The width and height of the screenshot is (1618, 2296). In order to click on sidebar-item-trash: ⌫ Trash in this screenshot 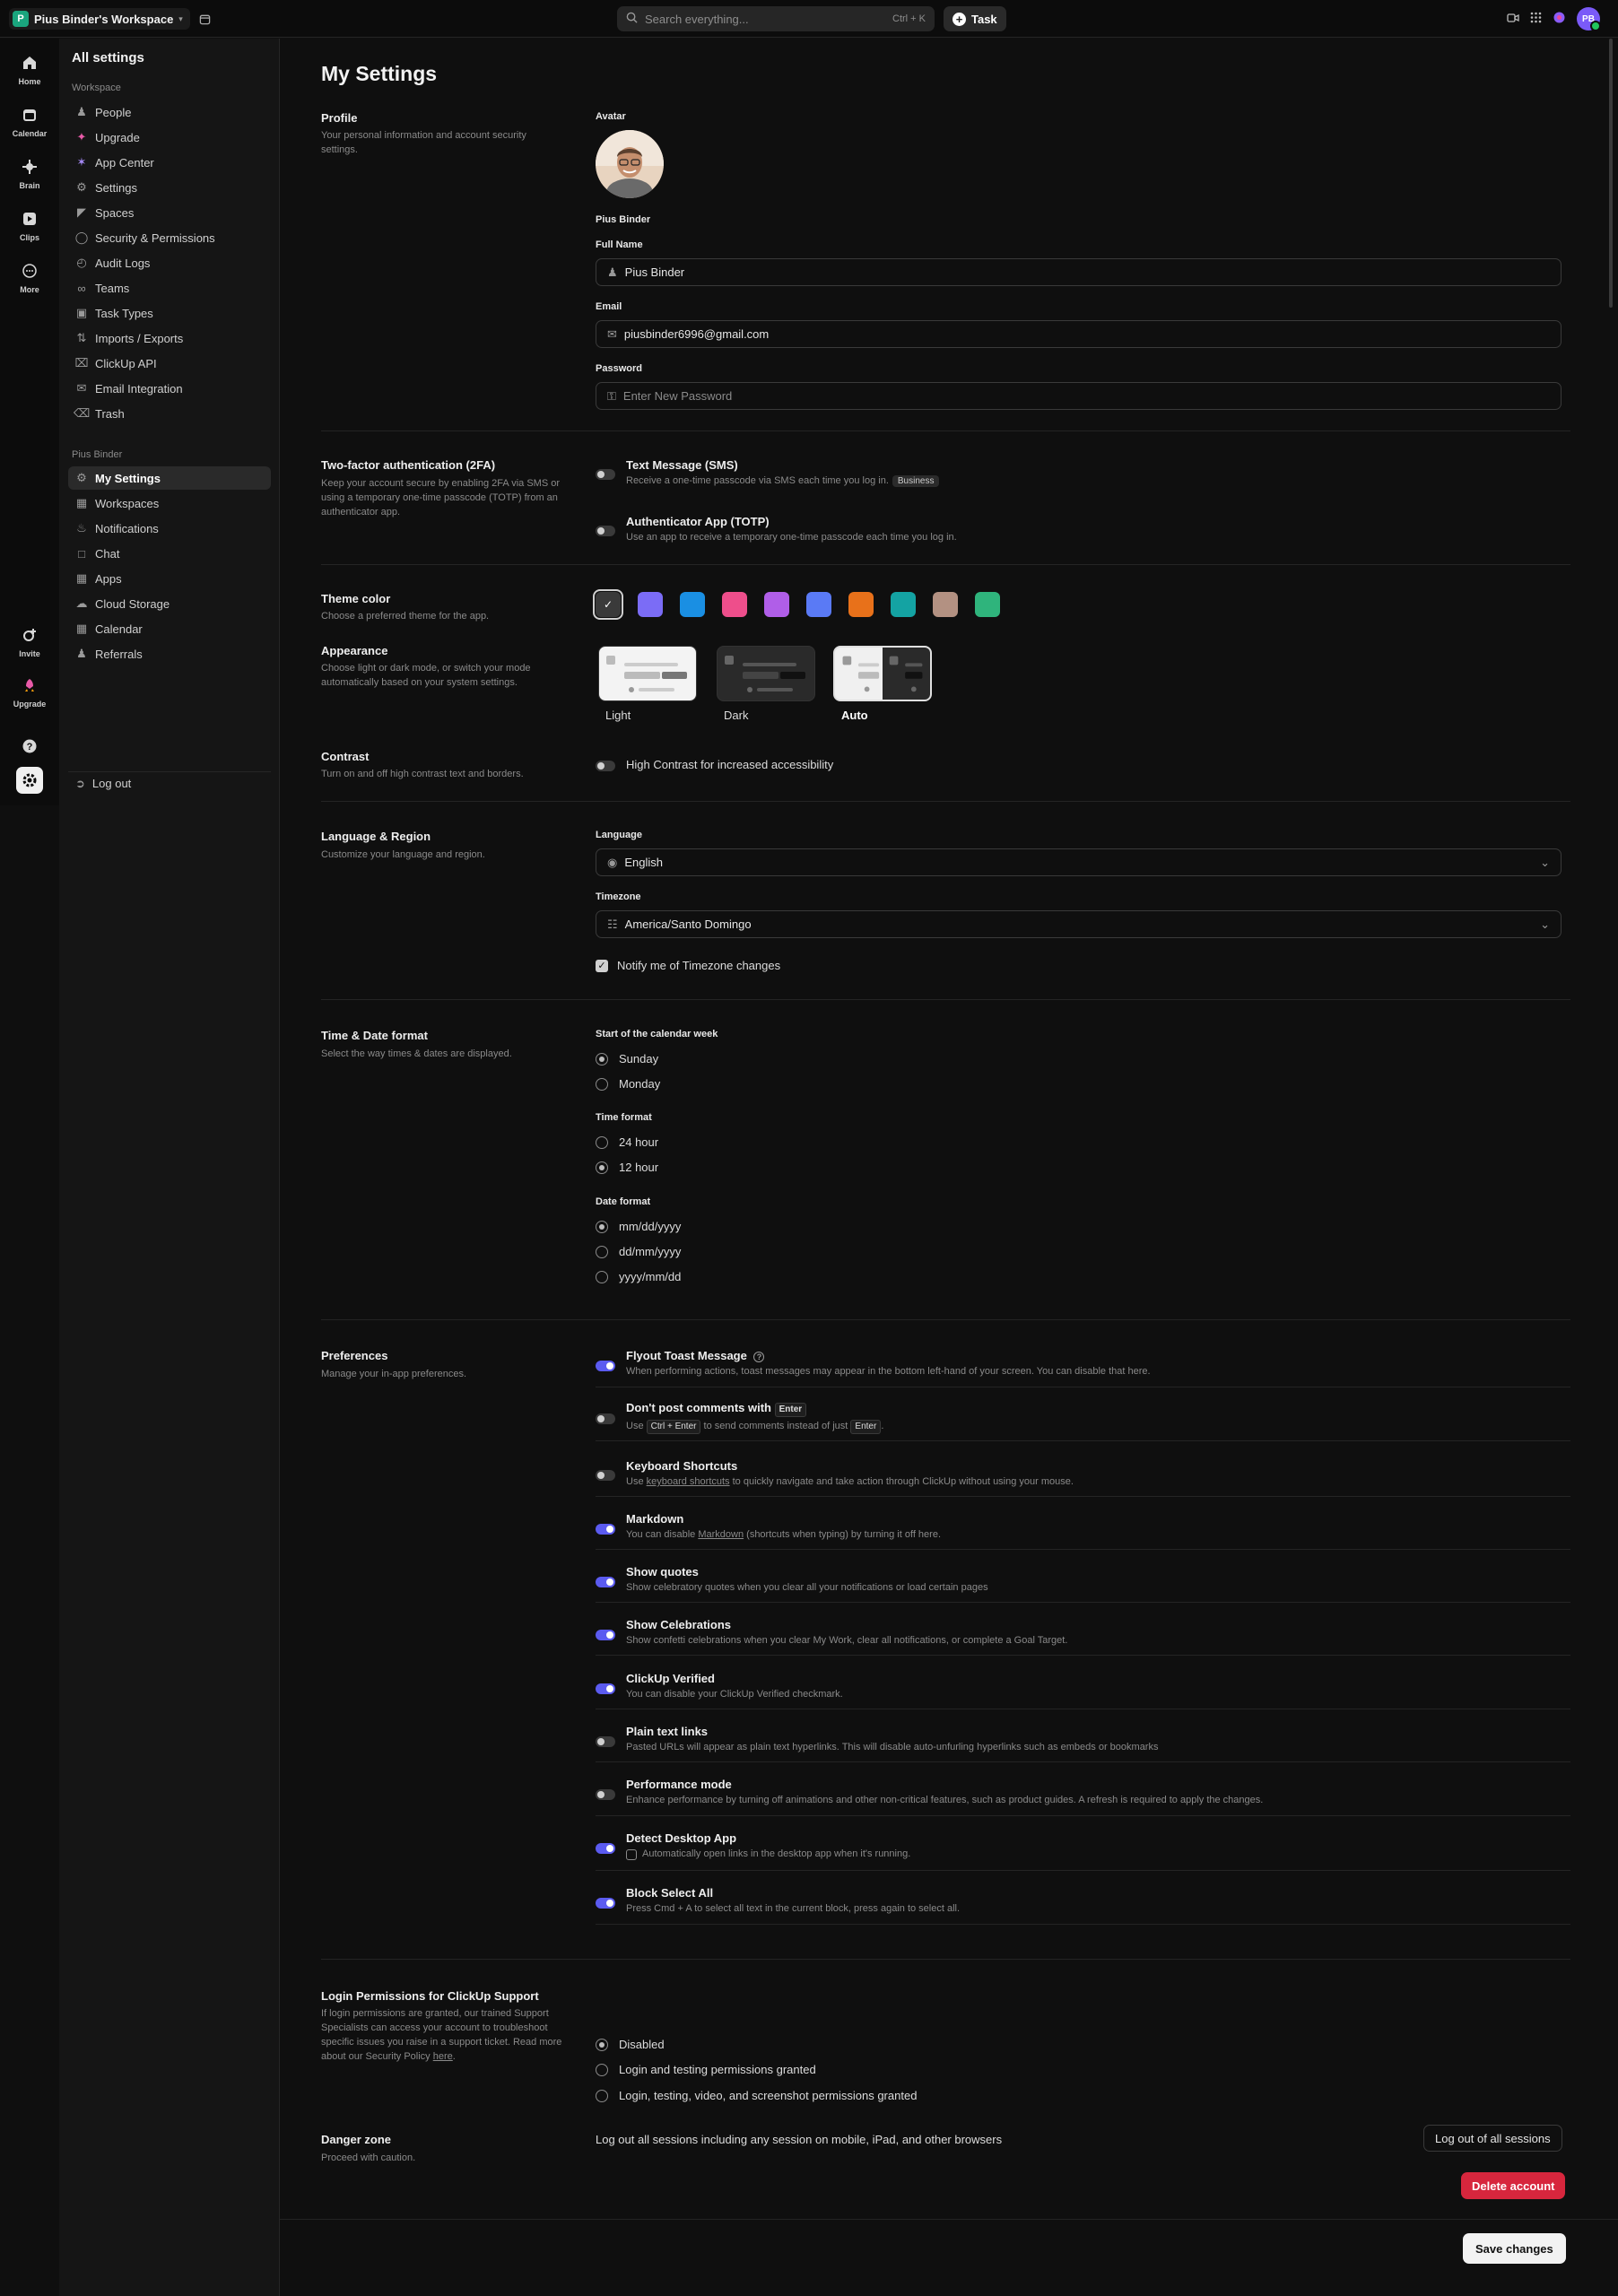, I will do `click(169, 413)`.